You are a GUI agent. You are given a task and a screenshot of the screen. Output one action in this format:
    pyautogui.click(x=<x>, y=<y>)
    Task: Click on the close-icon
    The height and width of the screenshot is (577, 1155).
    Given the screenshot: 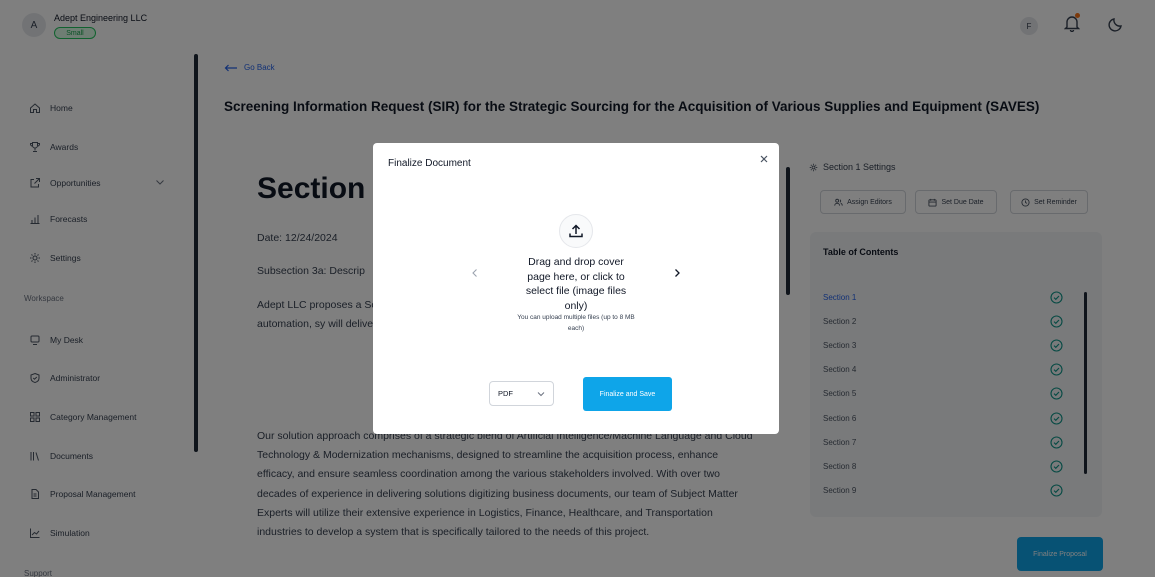 What is the action you would take?
    pyautogui.click(x=764, y=159)
    